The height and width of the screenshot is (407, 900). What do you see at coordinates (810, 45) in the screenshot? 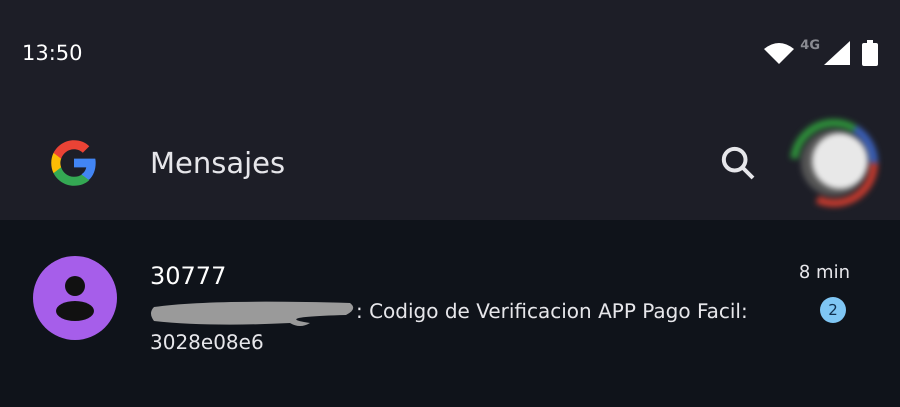
I see `network-type: 4G` at bounding box center [810, 45].